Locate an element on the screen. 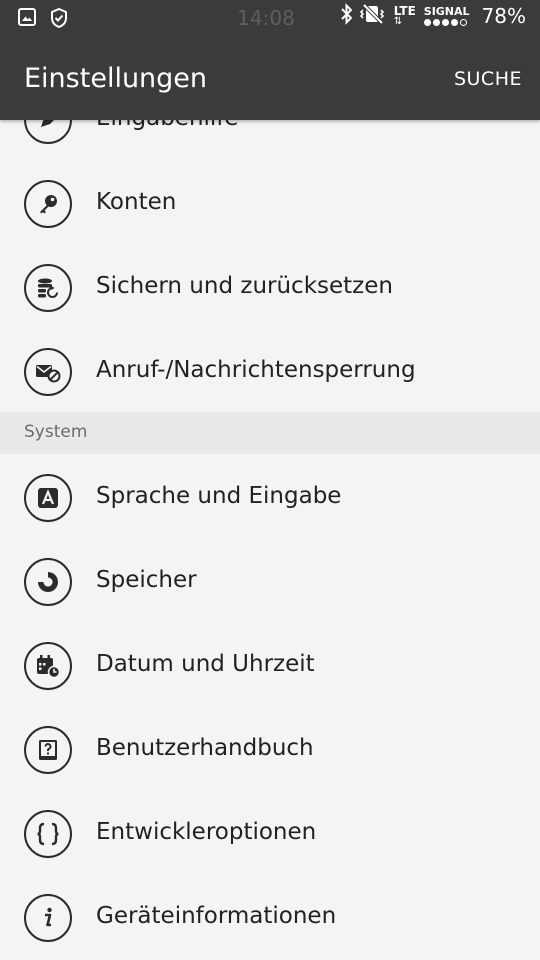 The width and height of the screenshot is (540, 960). settings-item-label: Sprache und Eingabe is located at coordinates (219, 496).